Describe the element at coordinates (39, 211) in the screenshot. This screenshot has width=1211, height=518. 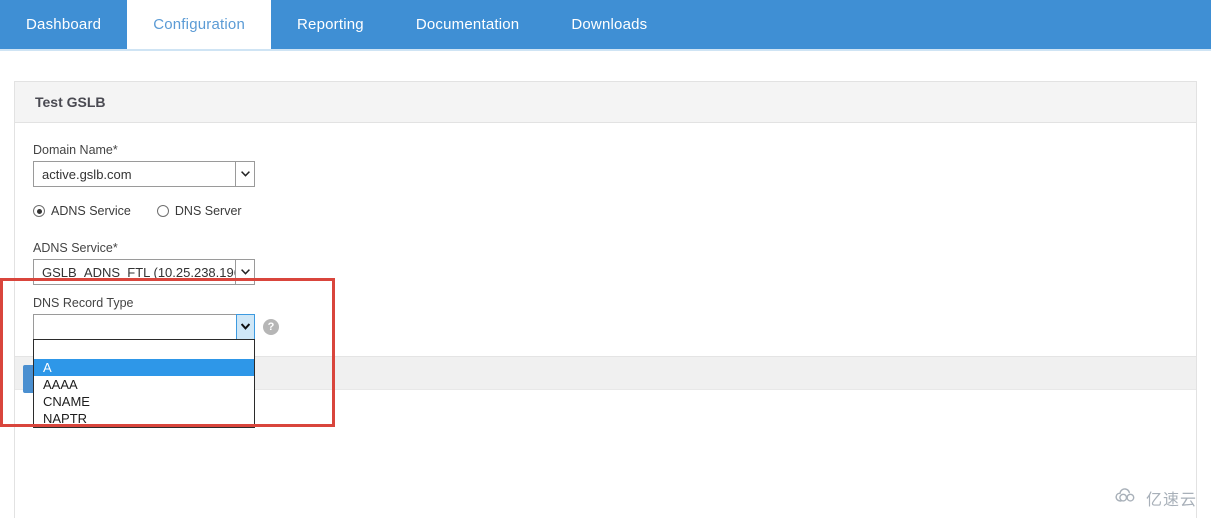
I see `radio-adns-service` at that location.